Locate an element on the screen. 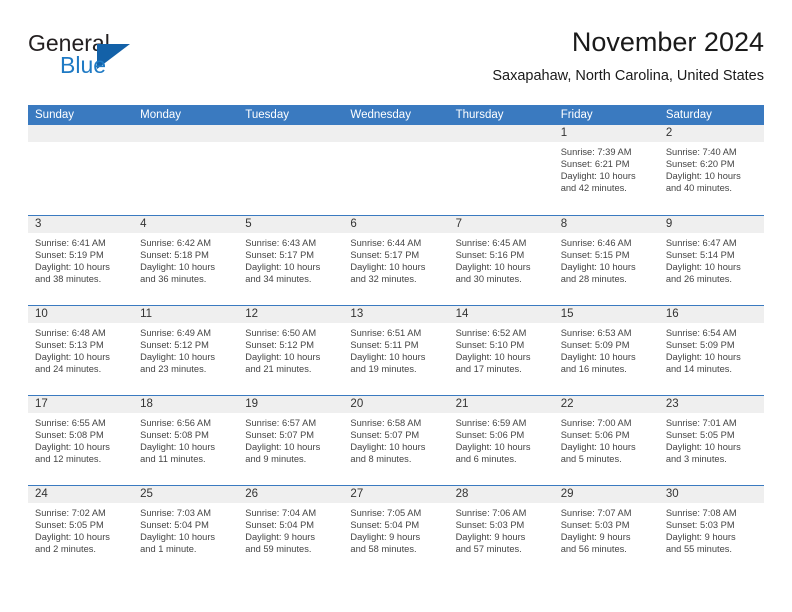 The width and height of the screenshot is (792, 612). date-number: 22 is located at coordinates (606, 404).